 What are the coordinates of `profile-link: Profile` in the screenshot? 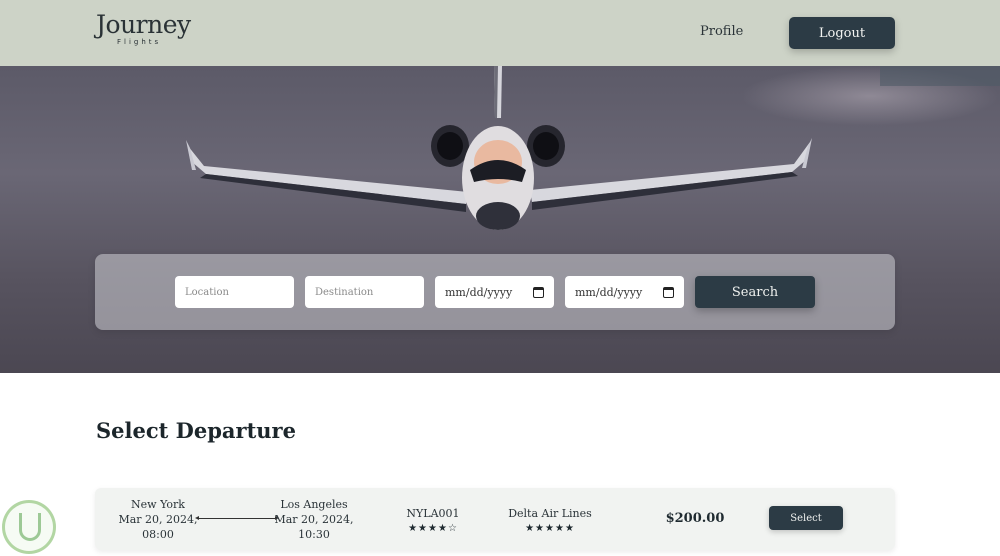 It's located at (721, 31).